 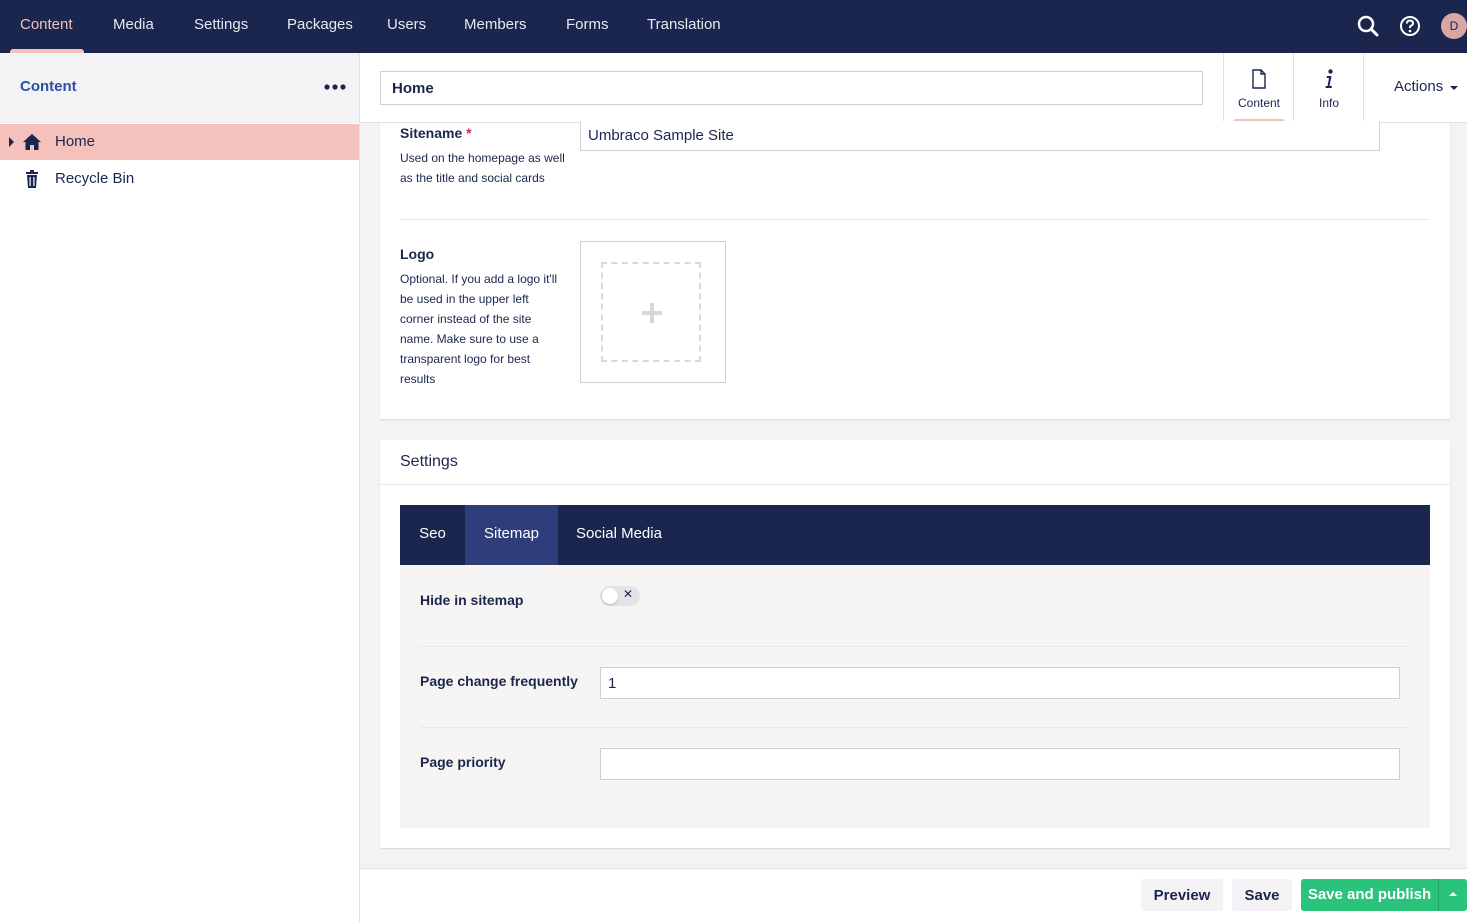 I want to click on nav-item-settings: Settings, so click(x=221, y=26).